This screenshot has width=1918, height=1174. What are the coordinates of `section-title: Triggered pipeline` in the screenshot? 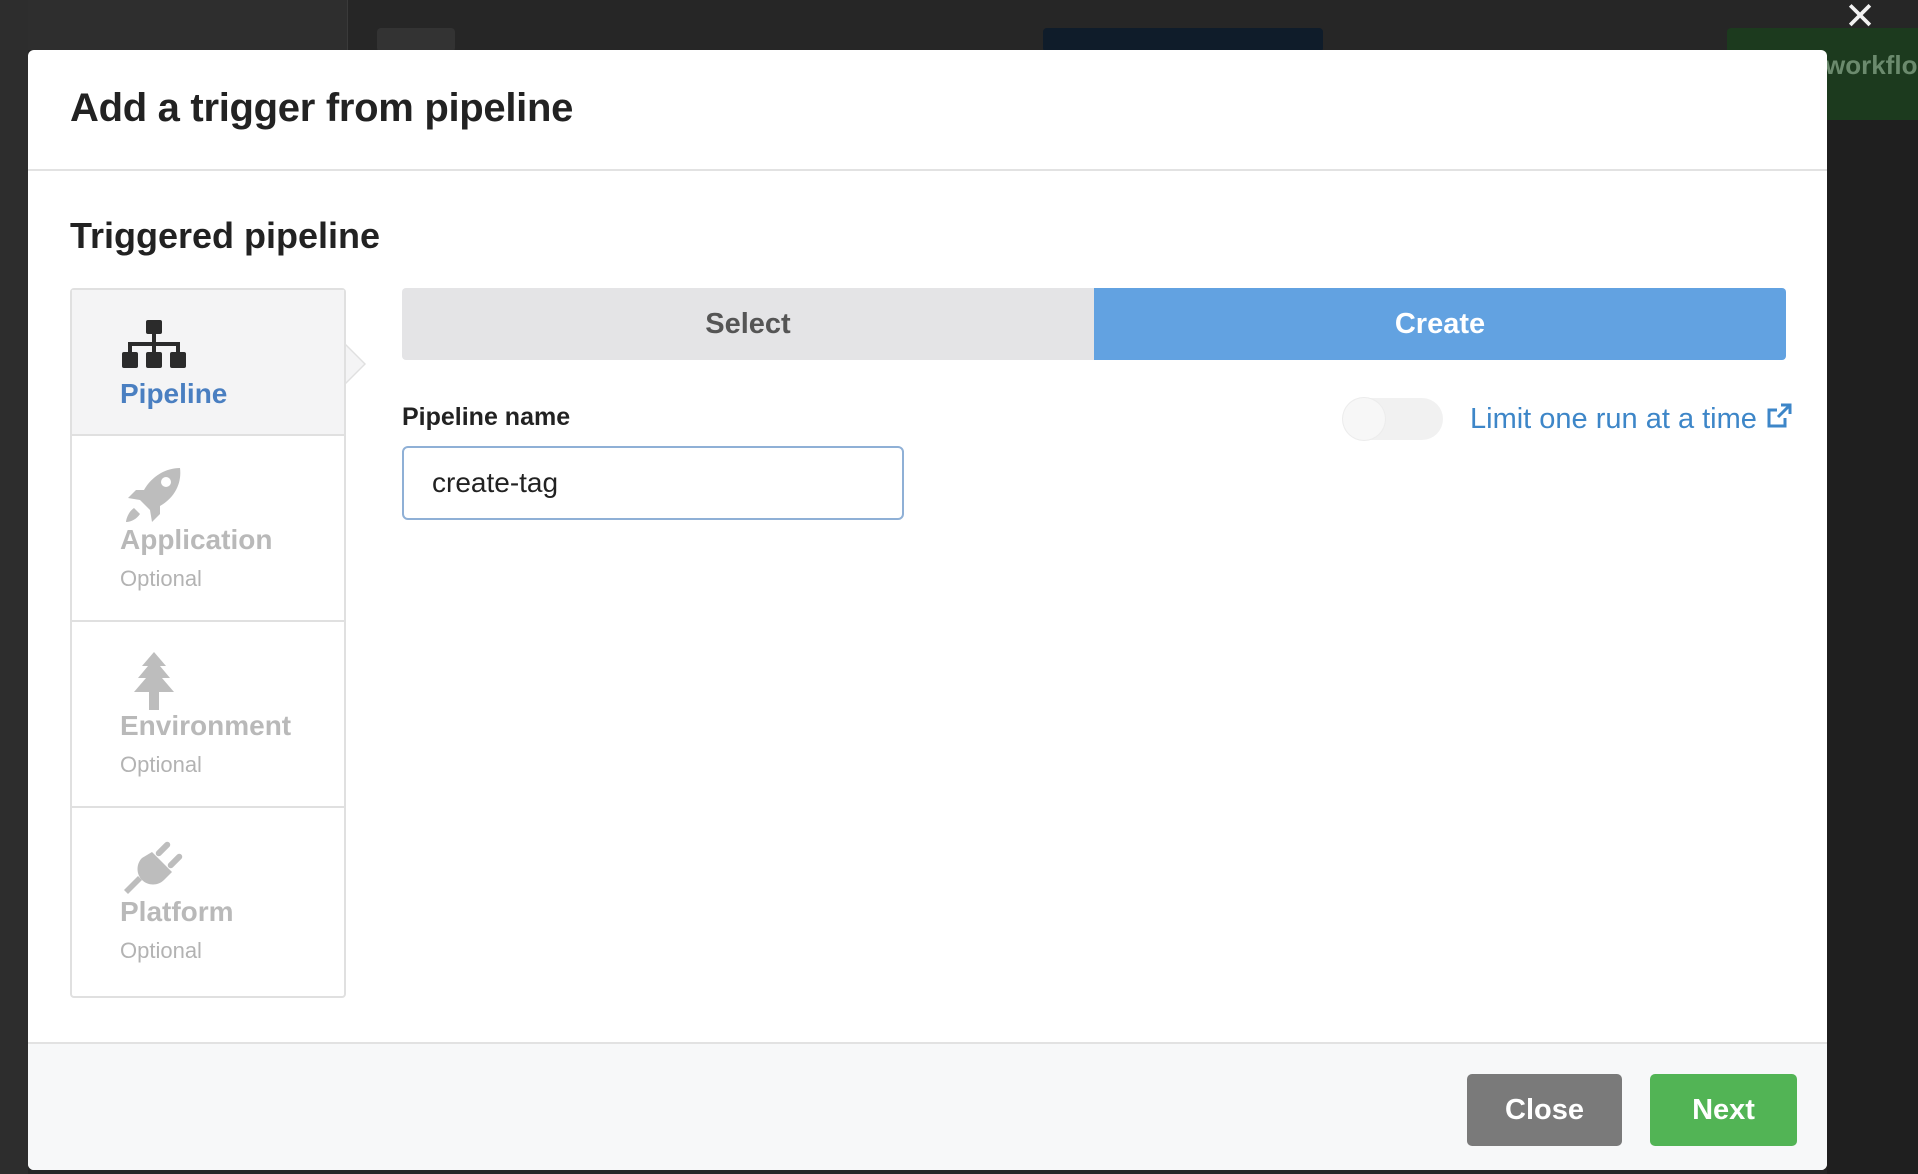 It's located at (225, 235).